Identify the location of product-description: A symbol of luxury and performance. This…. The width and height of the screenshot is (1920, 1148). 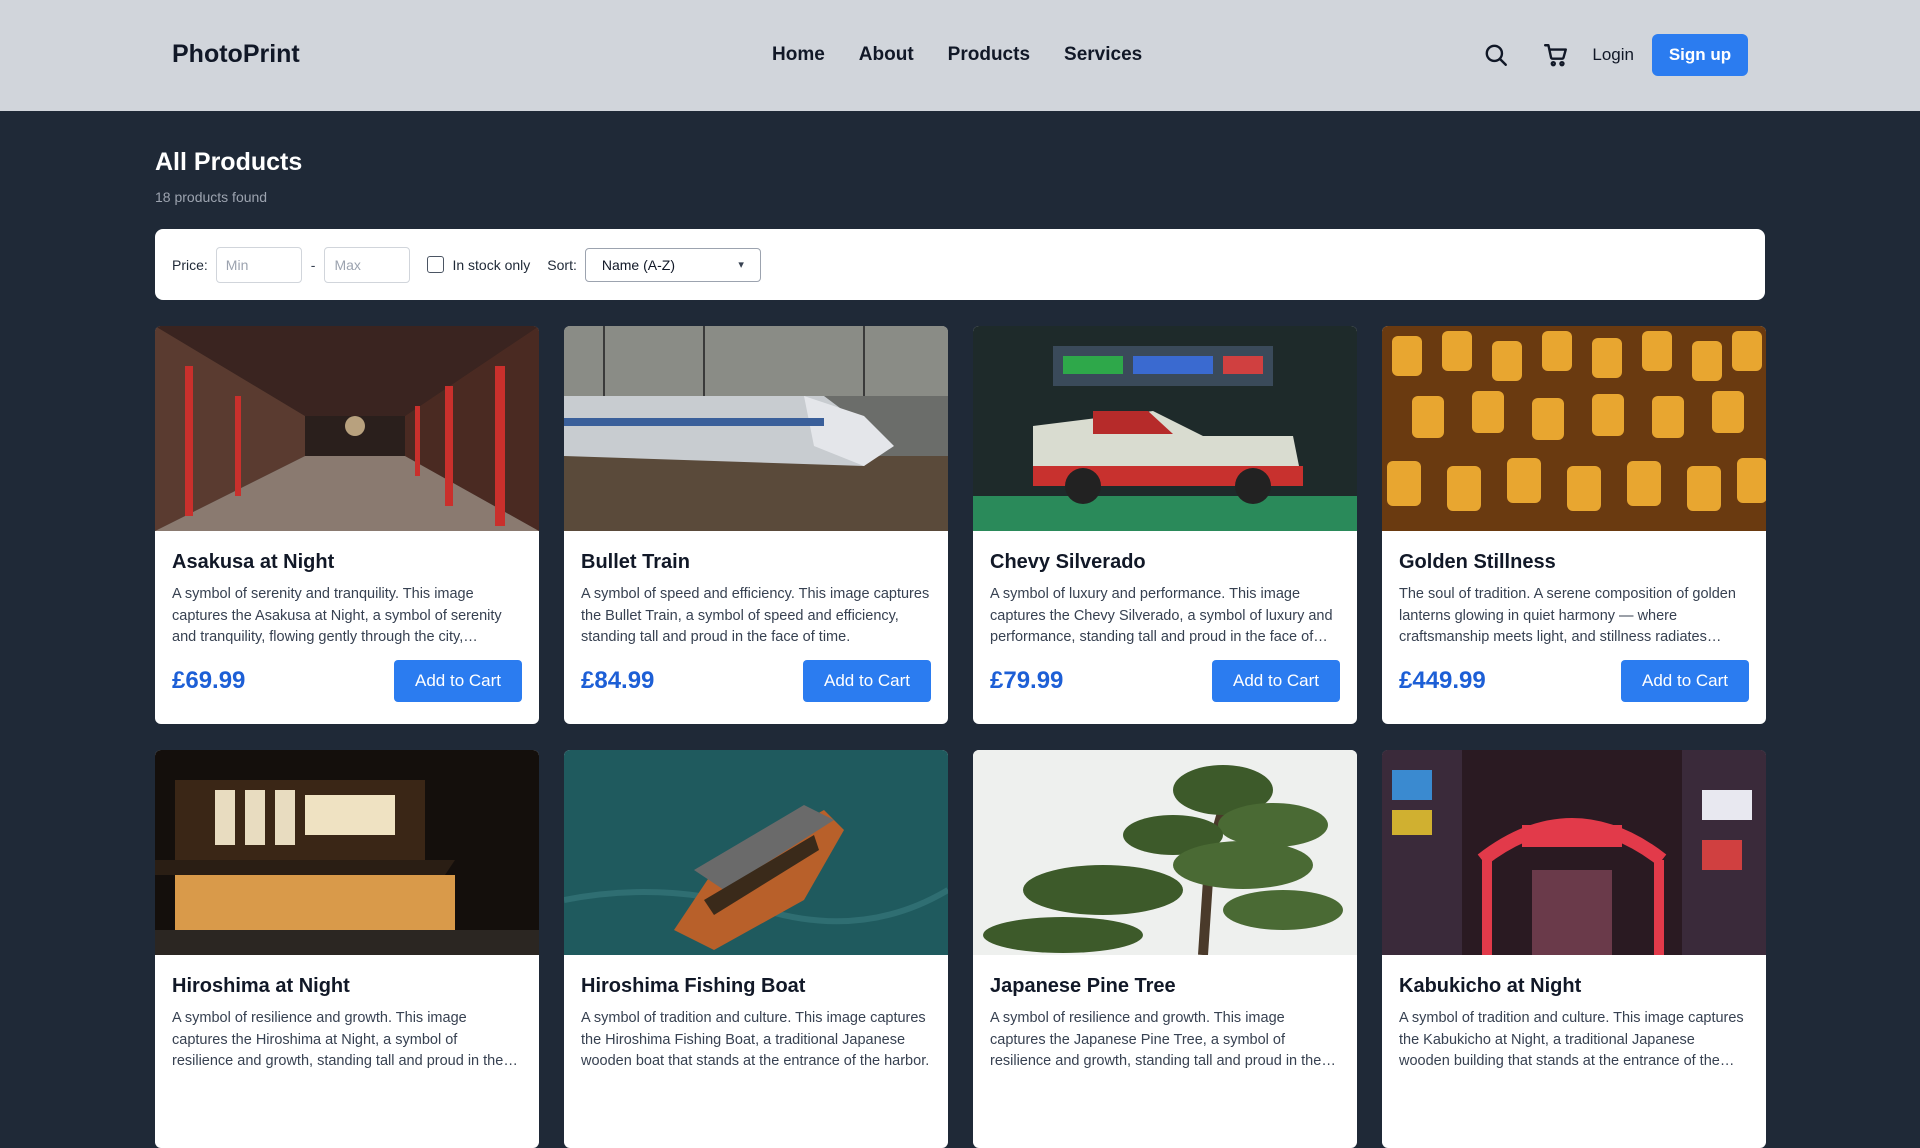
(1161, 615).